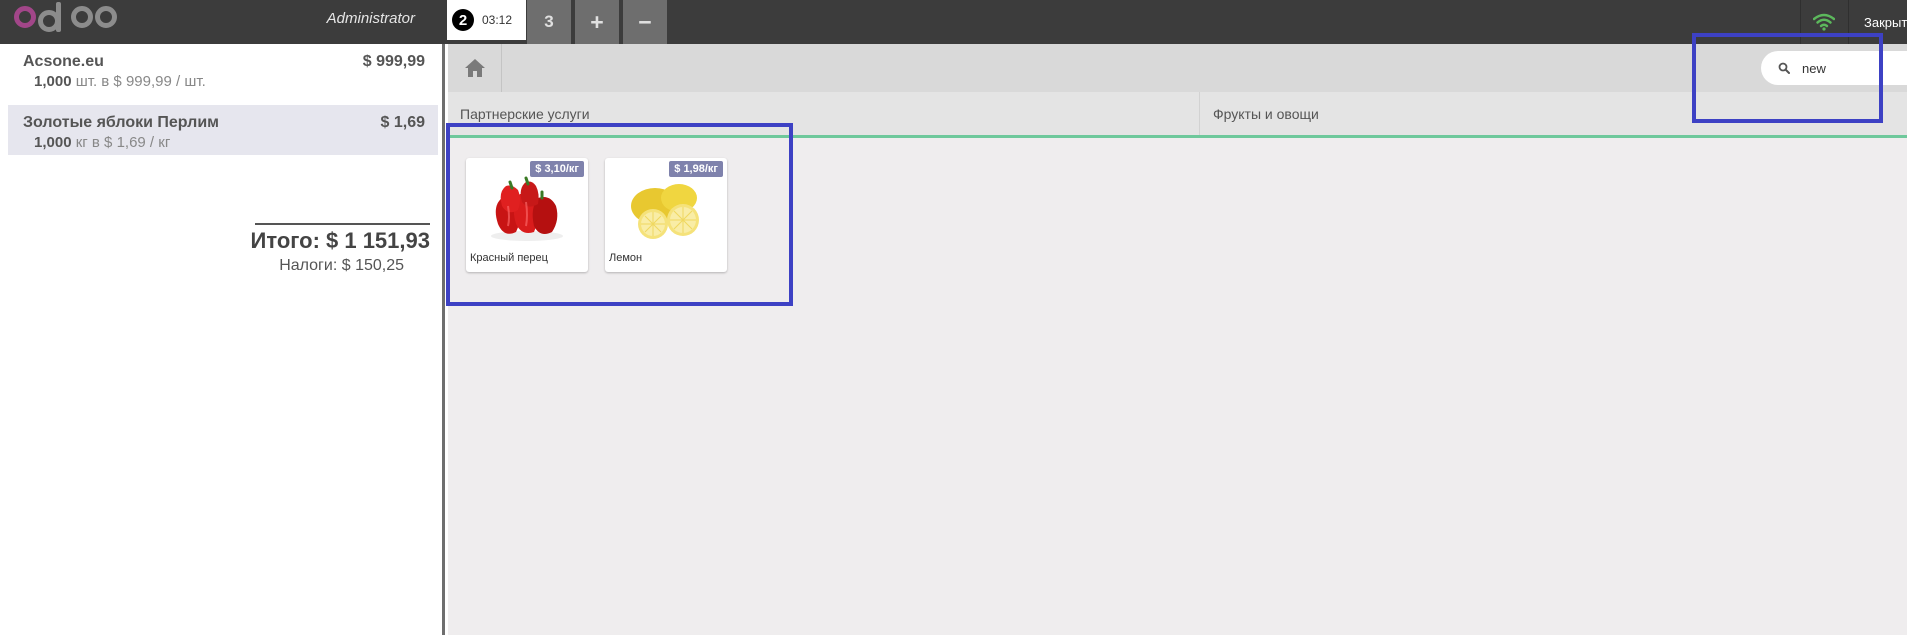 The image size is (1907, 635). I want to click on username: Administrator, so click(347, 18).